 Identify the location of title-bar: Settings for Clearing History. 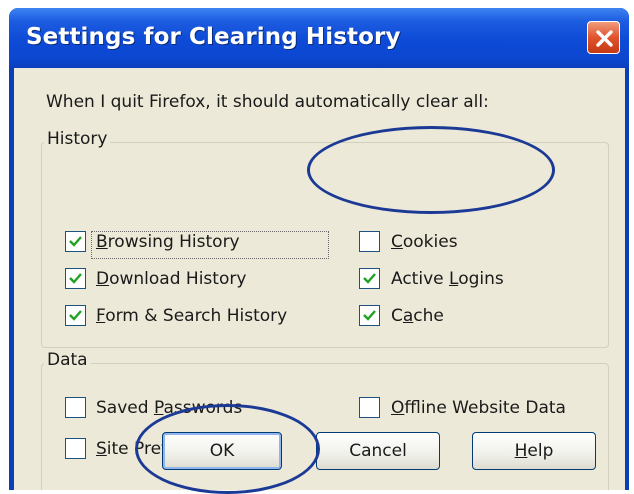
(319, 38).